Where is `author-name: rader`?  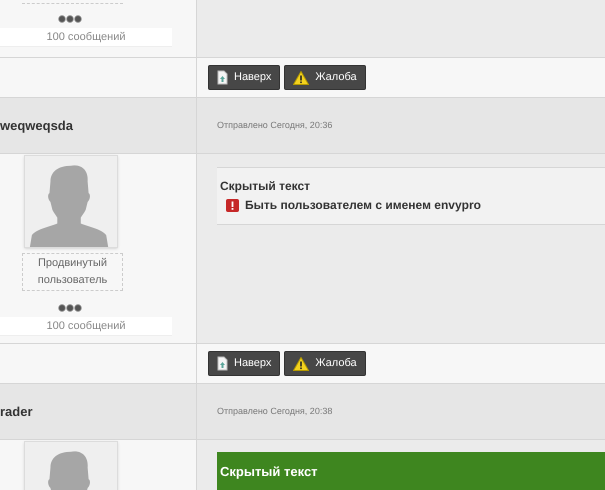
author-name: rader is located at coordinates (16, 412).